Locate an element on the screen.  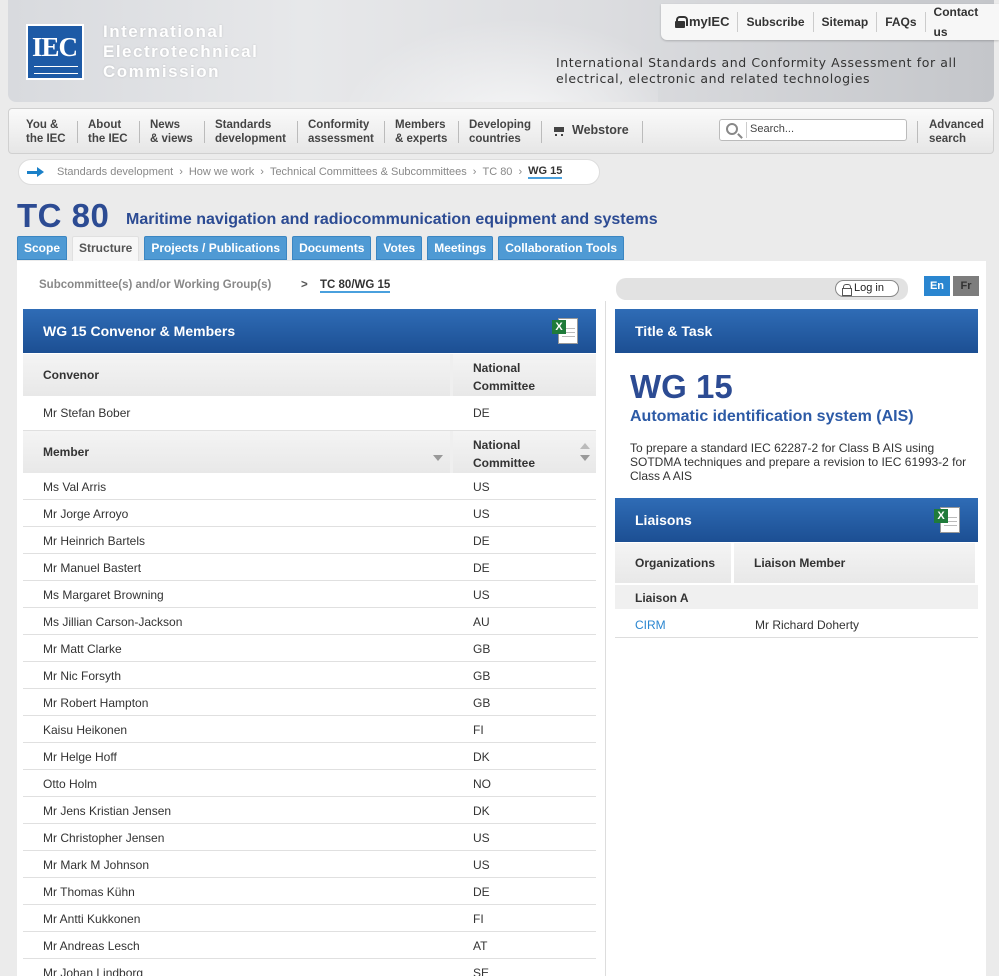
lang-en-button: En is located at coordinates (937, 286).